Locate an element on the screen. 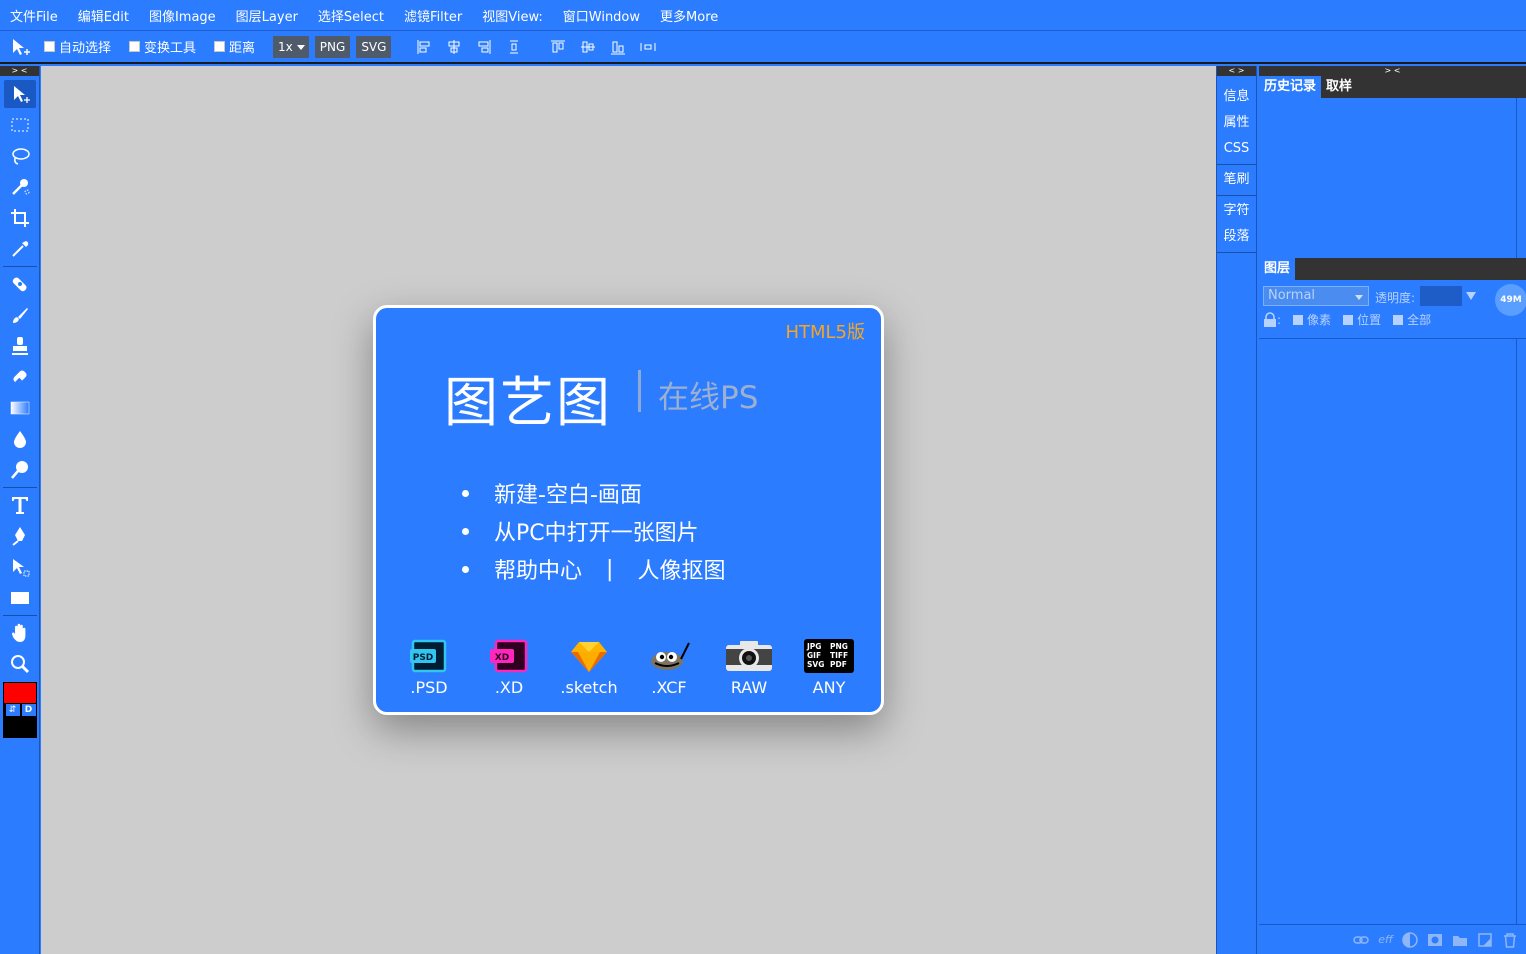  tool-dodge is located at coordinates (20, 470).